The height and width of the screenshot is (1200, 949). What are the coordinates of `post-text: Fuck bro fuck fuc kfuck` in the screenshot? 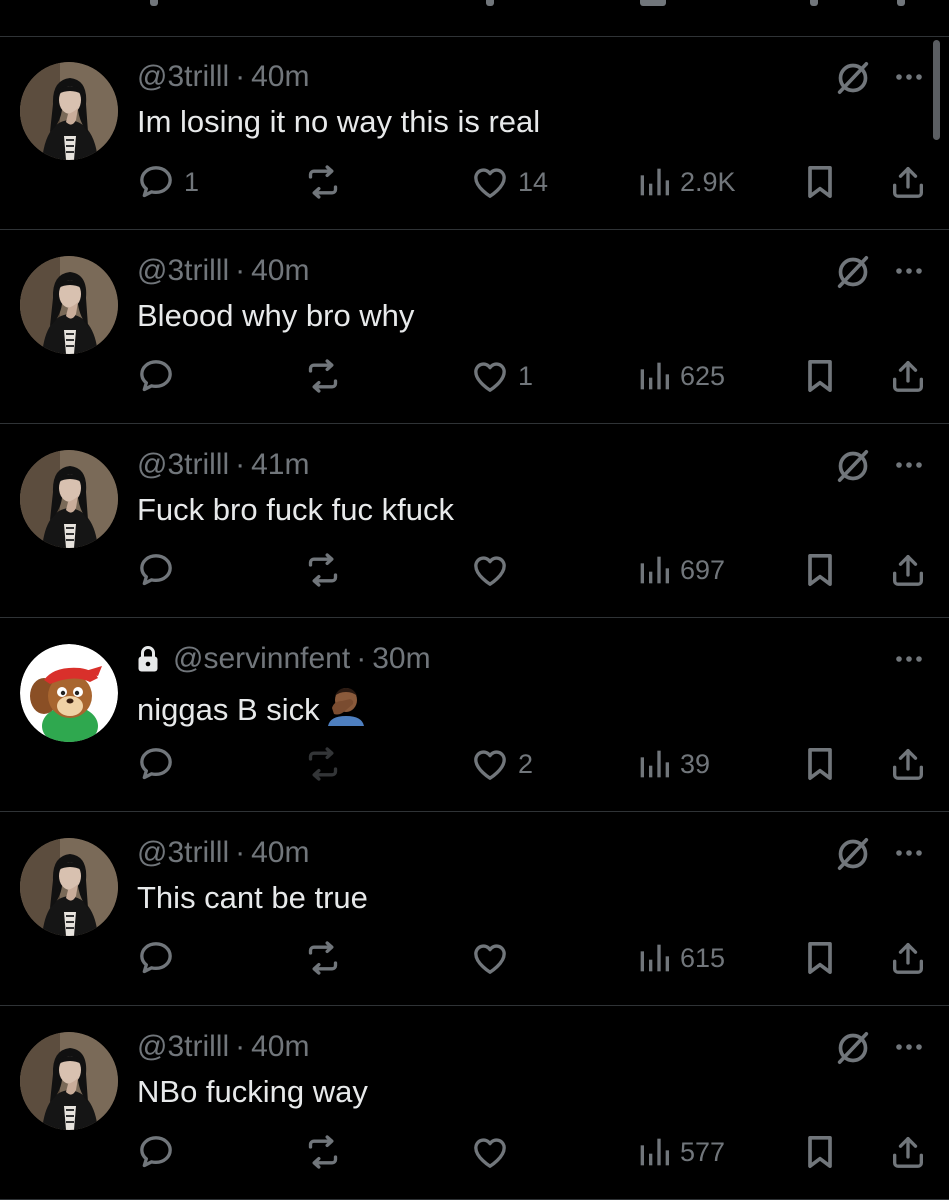 It's located at (295, 510).